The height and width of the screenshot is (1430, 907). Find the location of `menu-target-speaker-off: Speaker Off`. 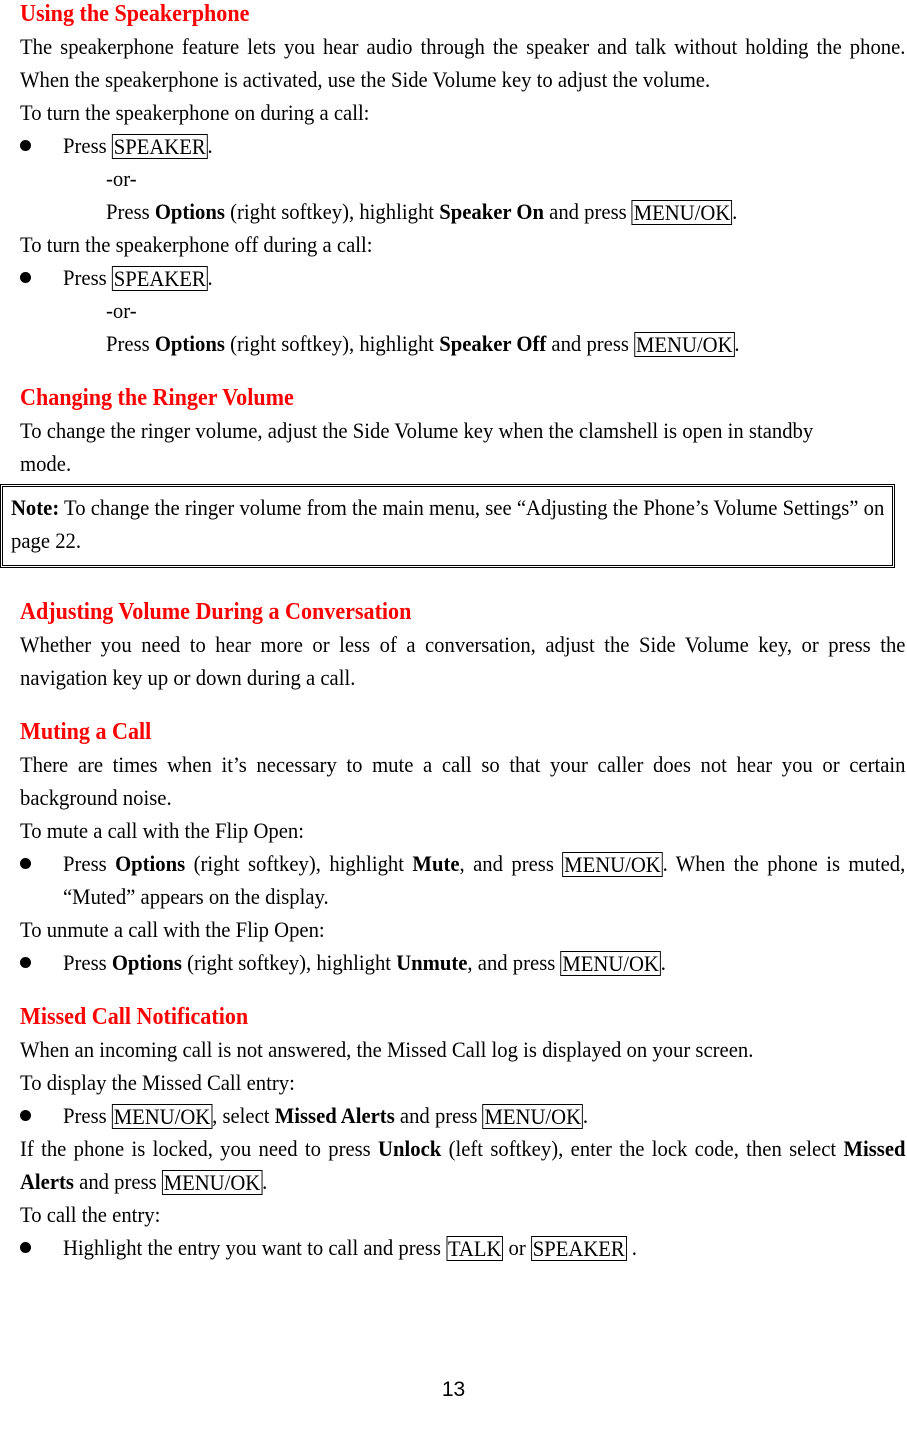

menu-target-speaker-off: Speaker Off is located at coordinates (492, 343).